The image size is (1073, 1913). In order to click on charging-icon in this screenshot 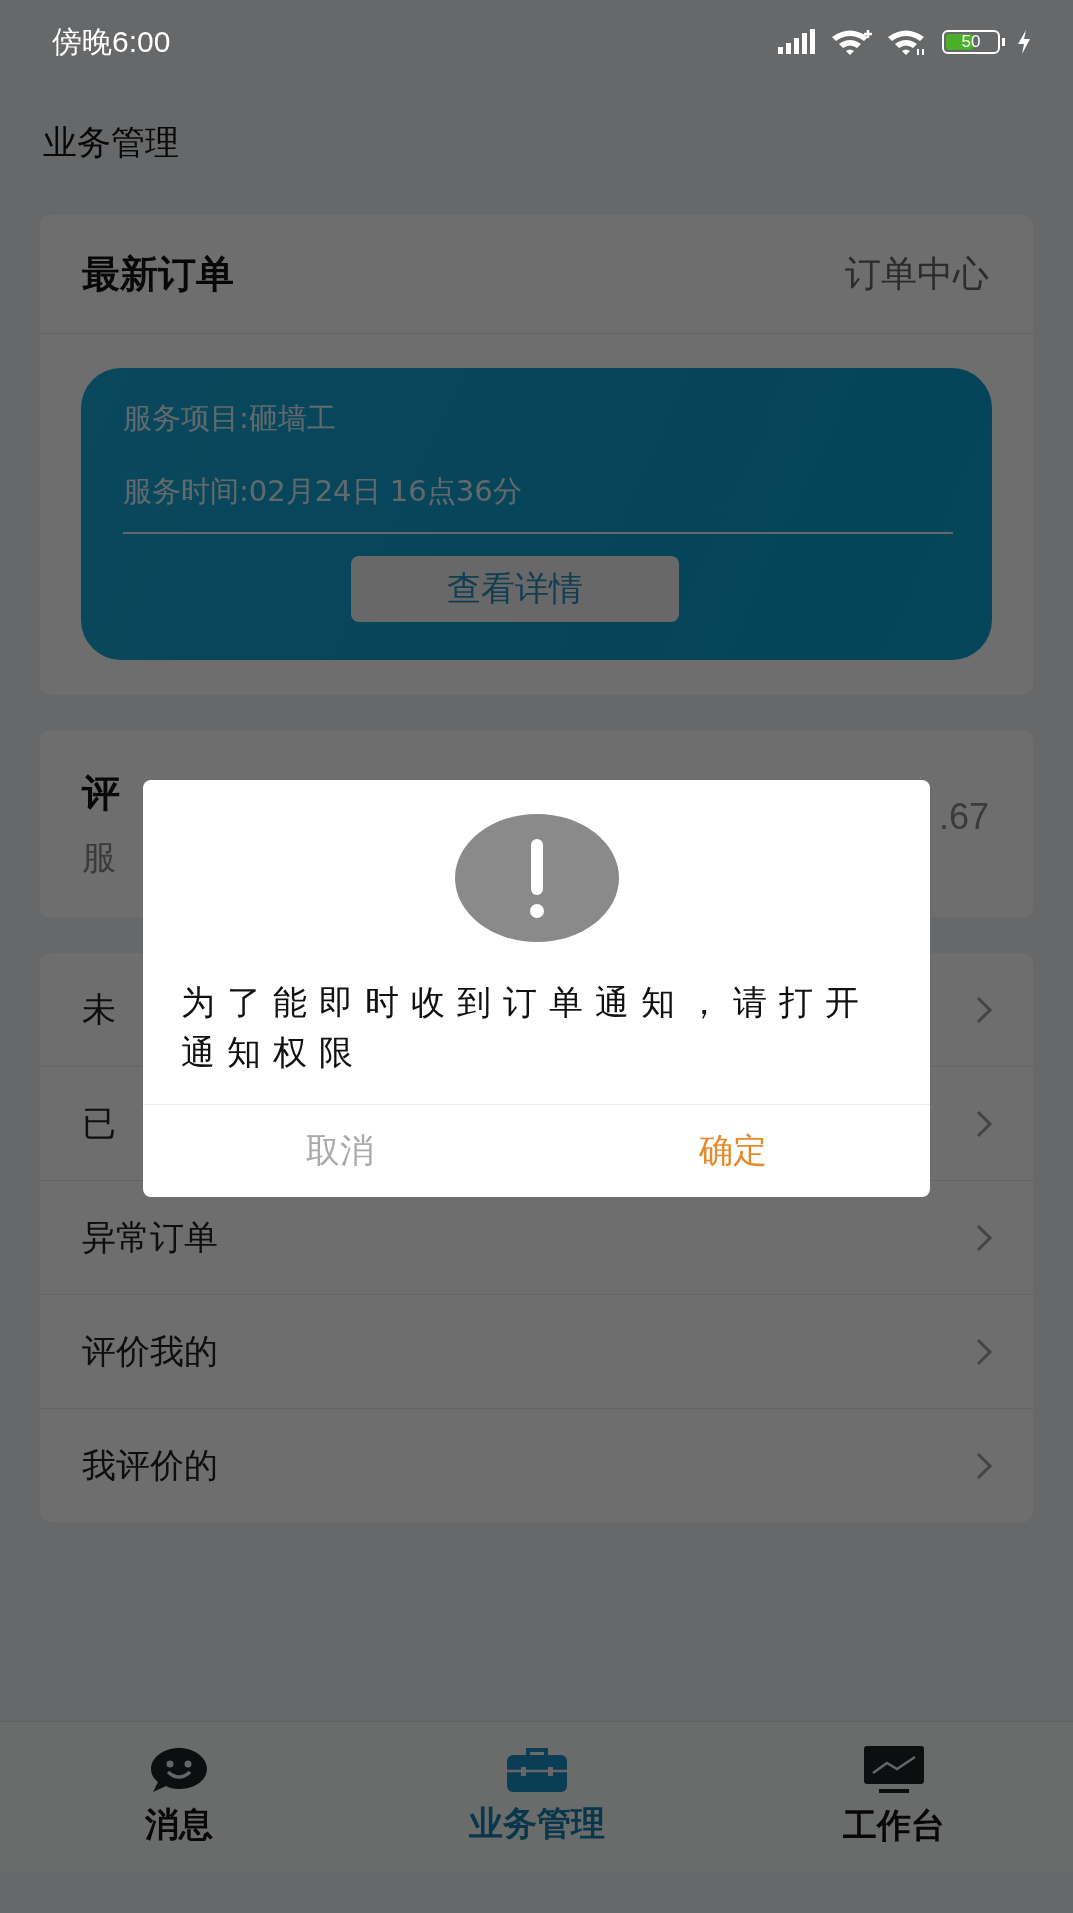, I will do `click(1024, 42)`.